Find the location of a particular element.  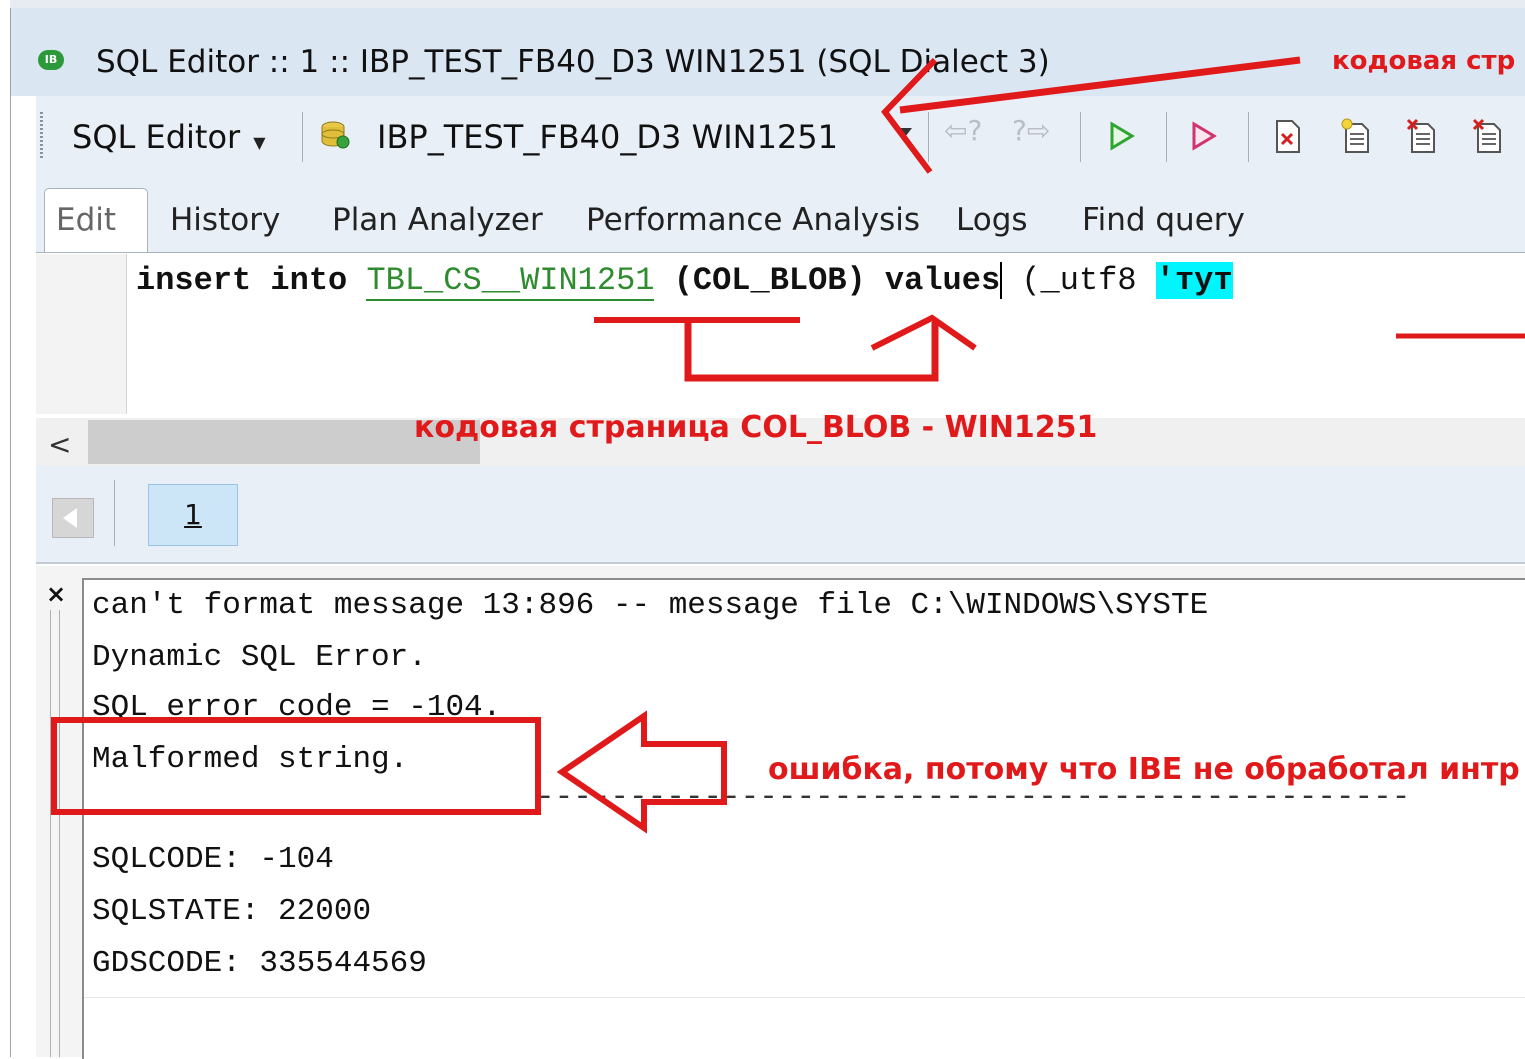

message-divider is located at coordinates (804, 997).